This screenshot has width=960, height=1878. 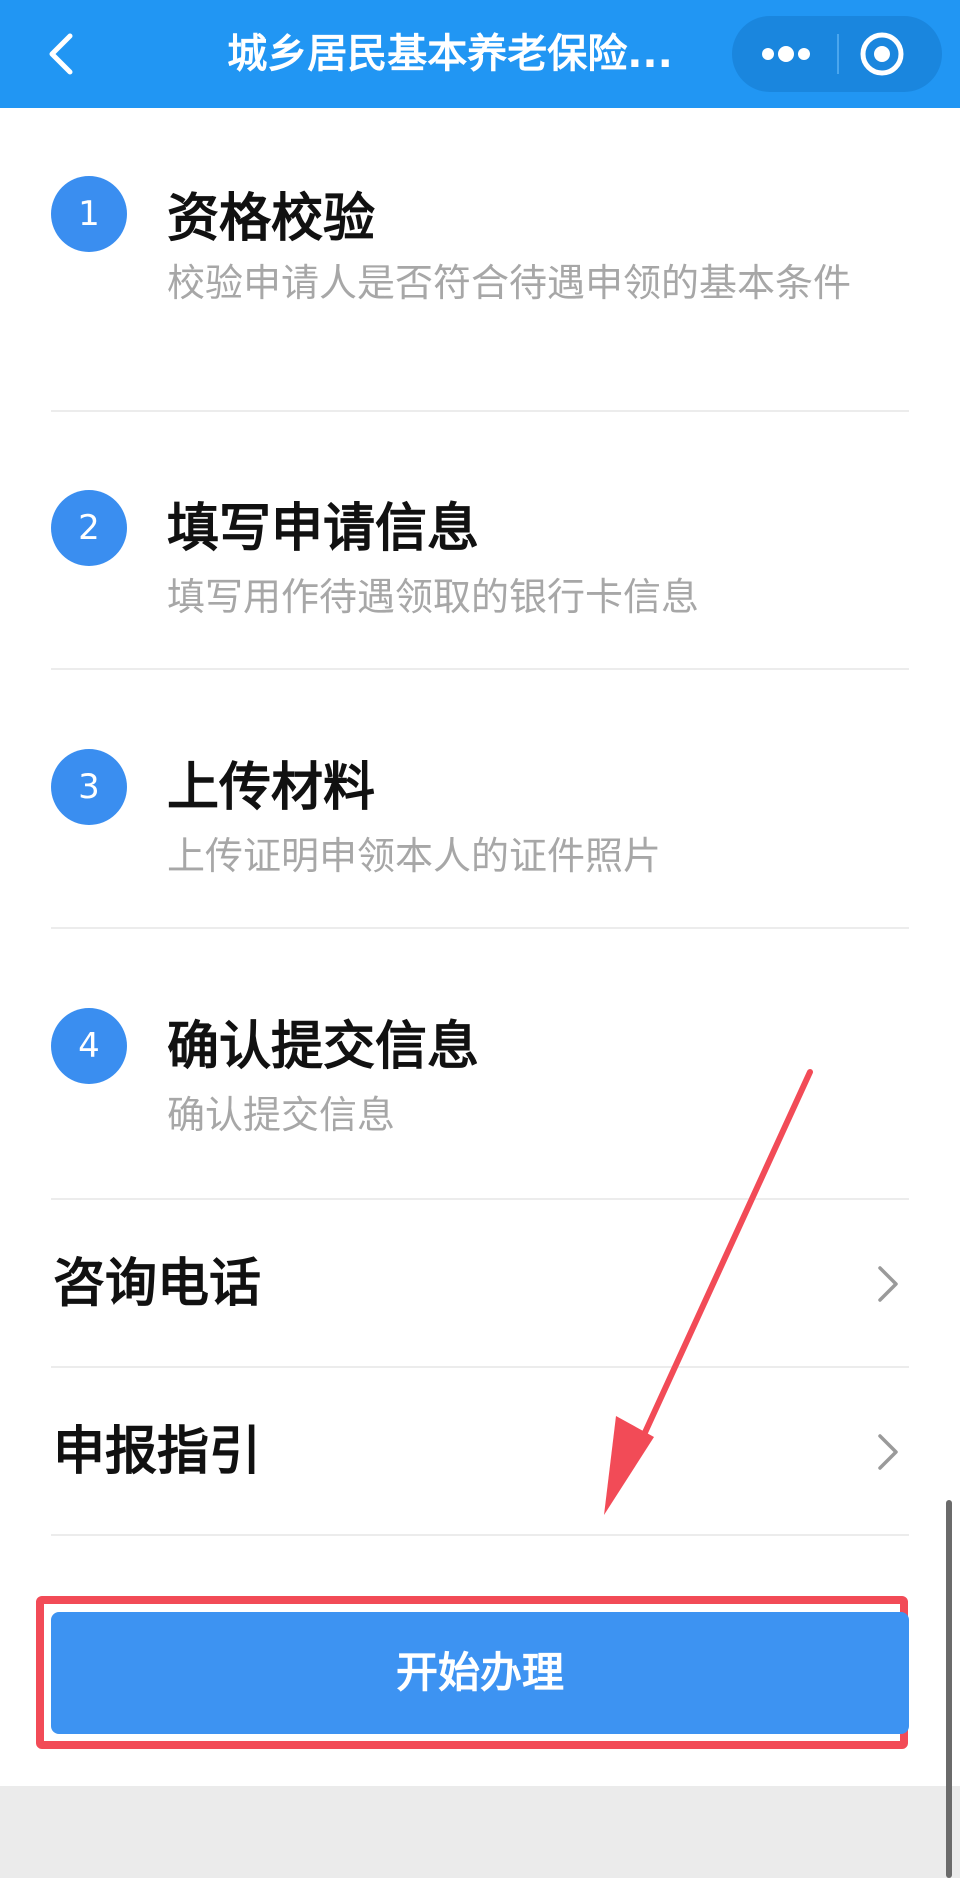 I want to click on application-guide-row: 申报指引, so click(x=480, y=1452).